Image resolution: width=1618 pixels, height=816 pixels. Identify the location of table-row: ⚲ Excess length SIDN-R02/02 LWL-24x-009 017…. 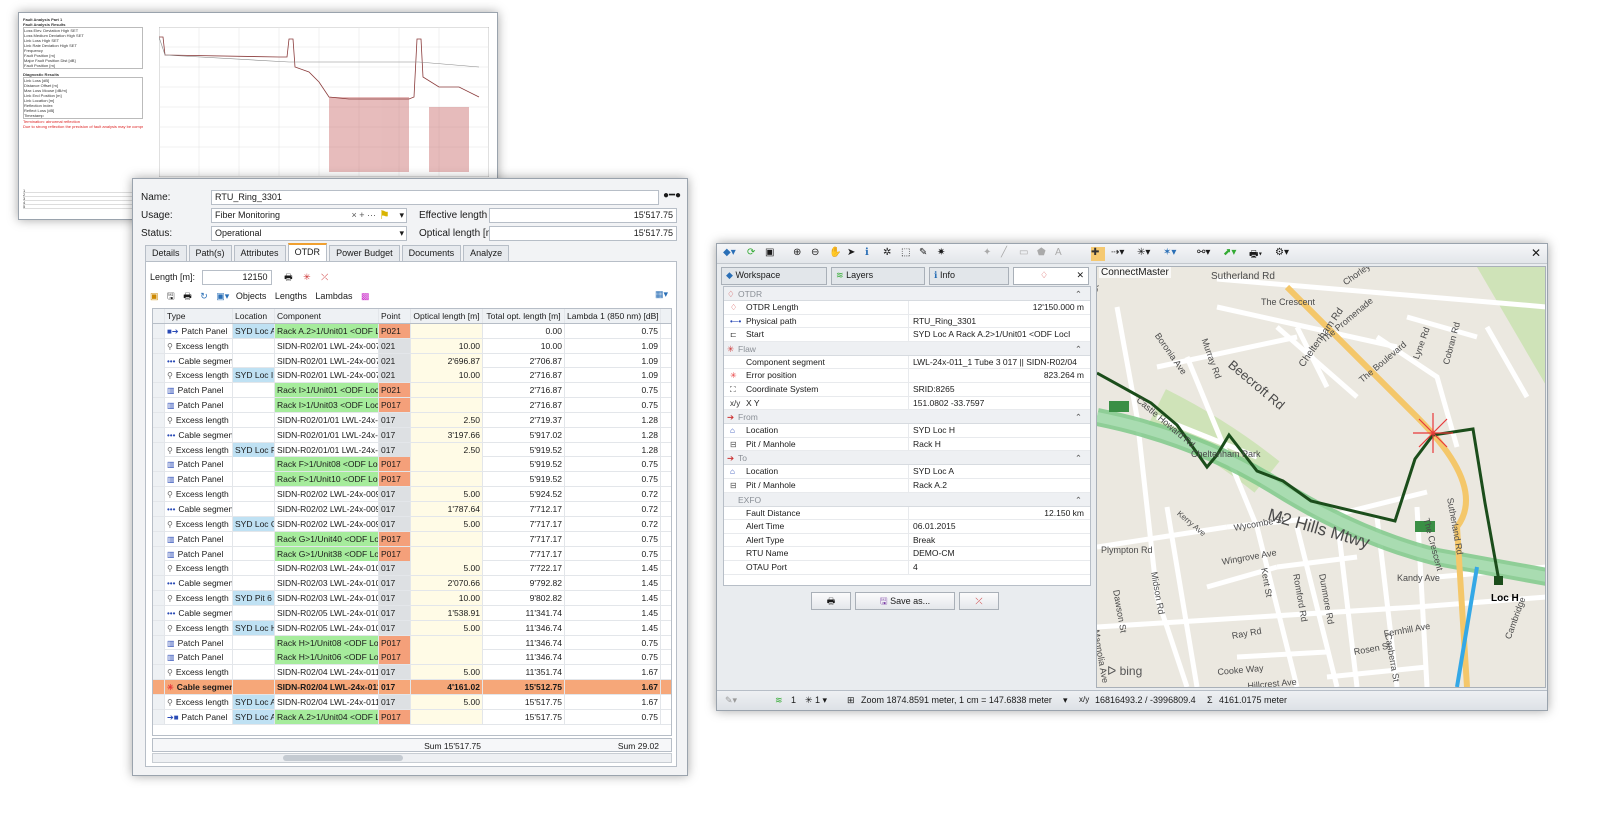
(412, 494).